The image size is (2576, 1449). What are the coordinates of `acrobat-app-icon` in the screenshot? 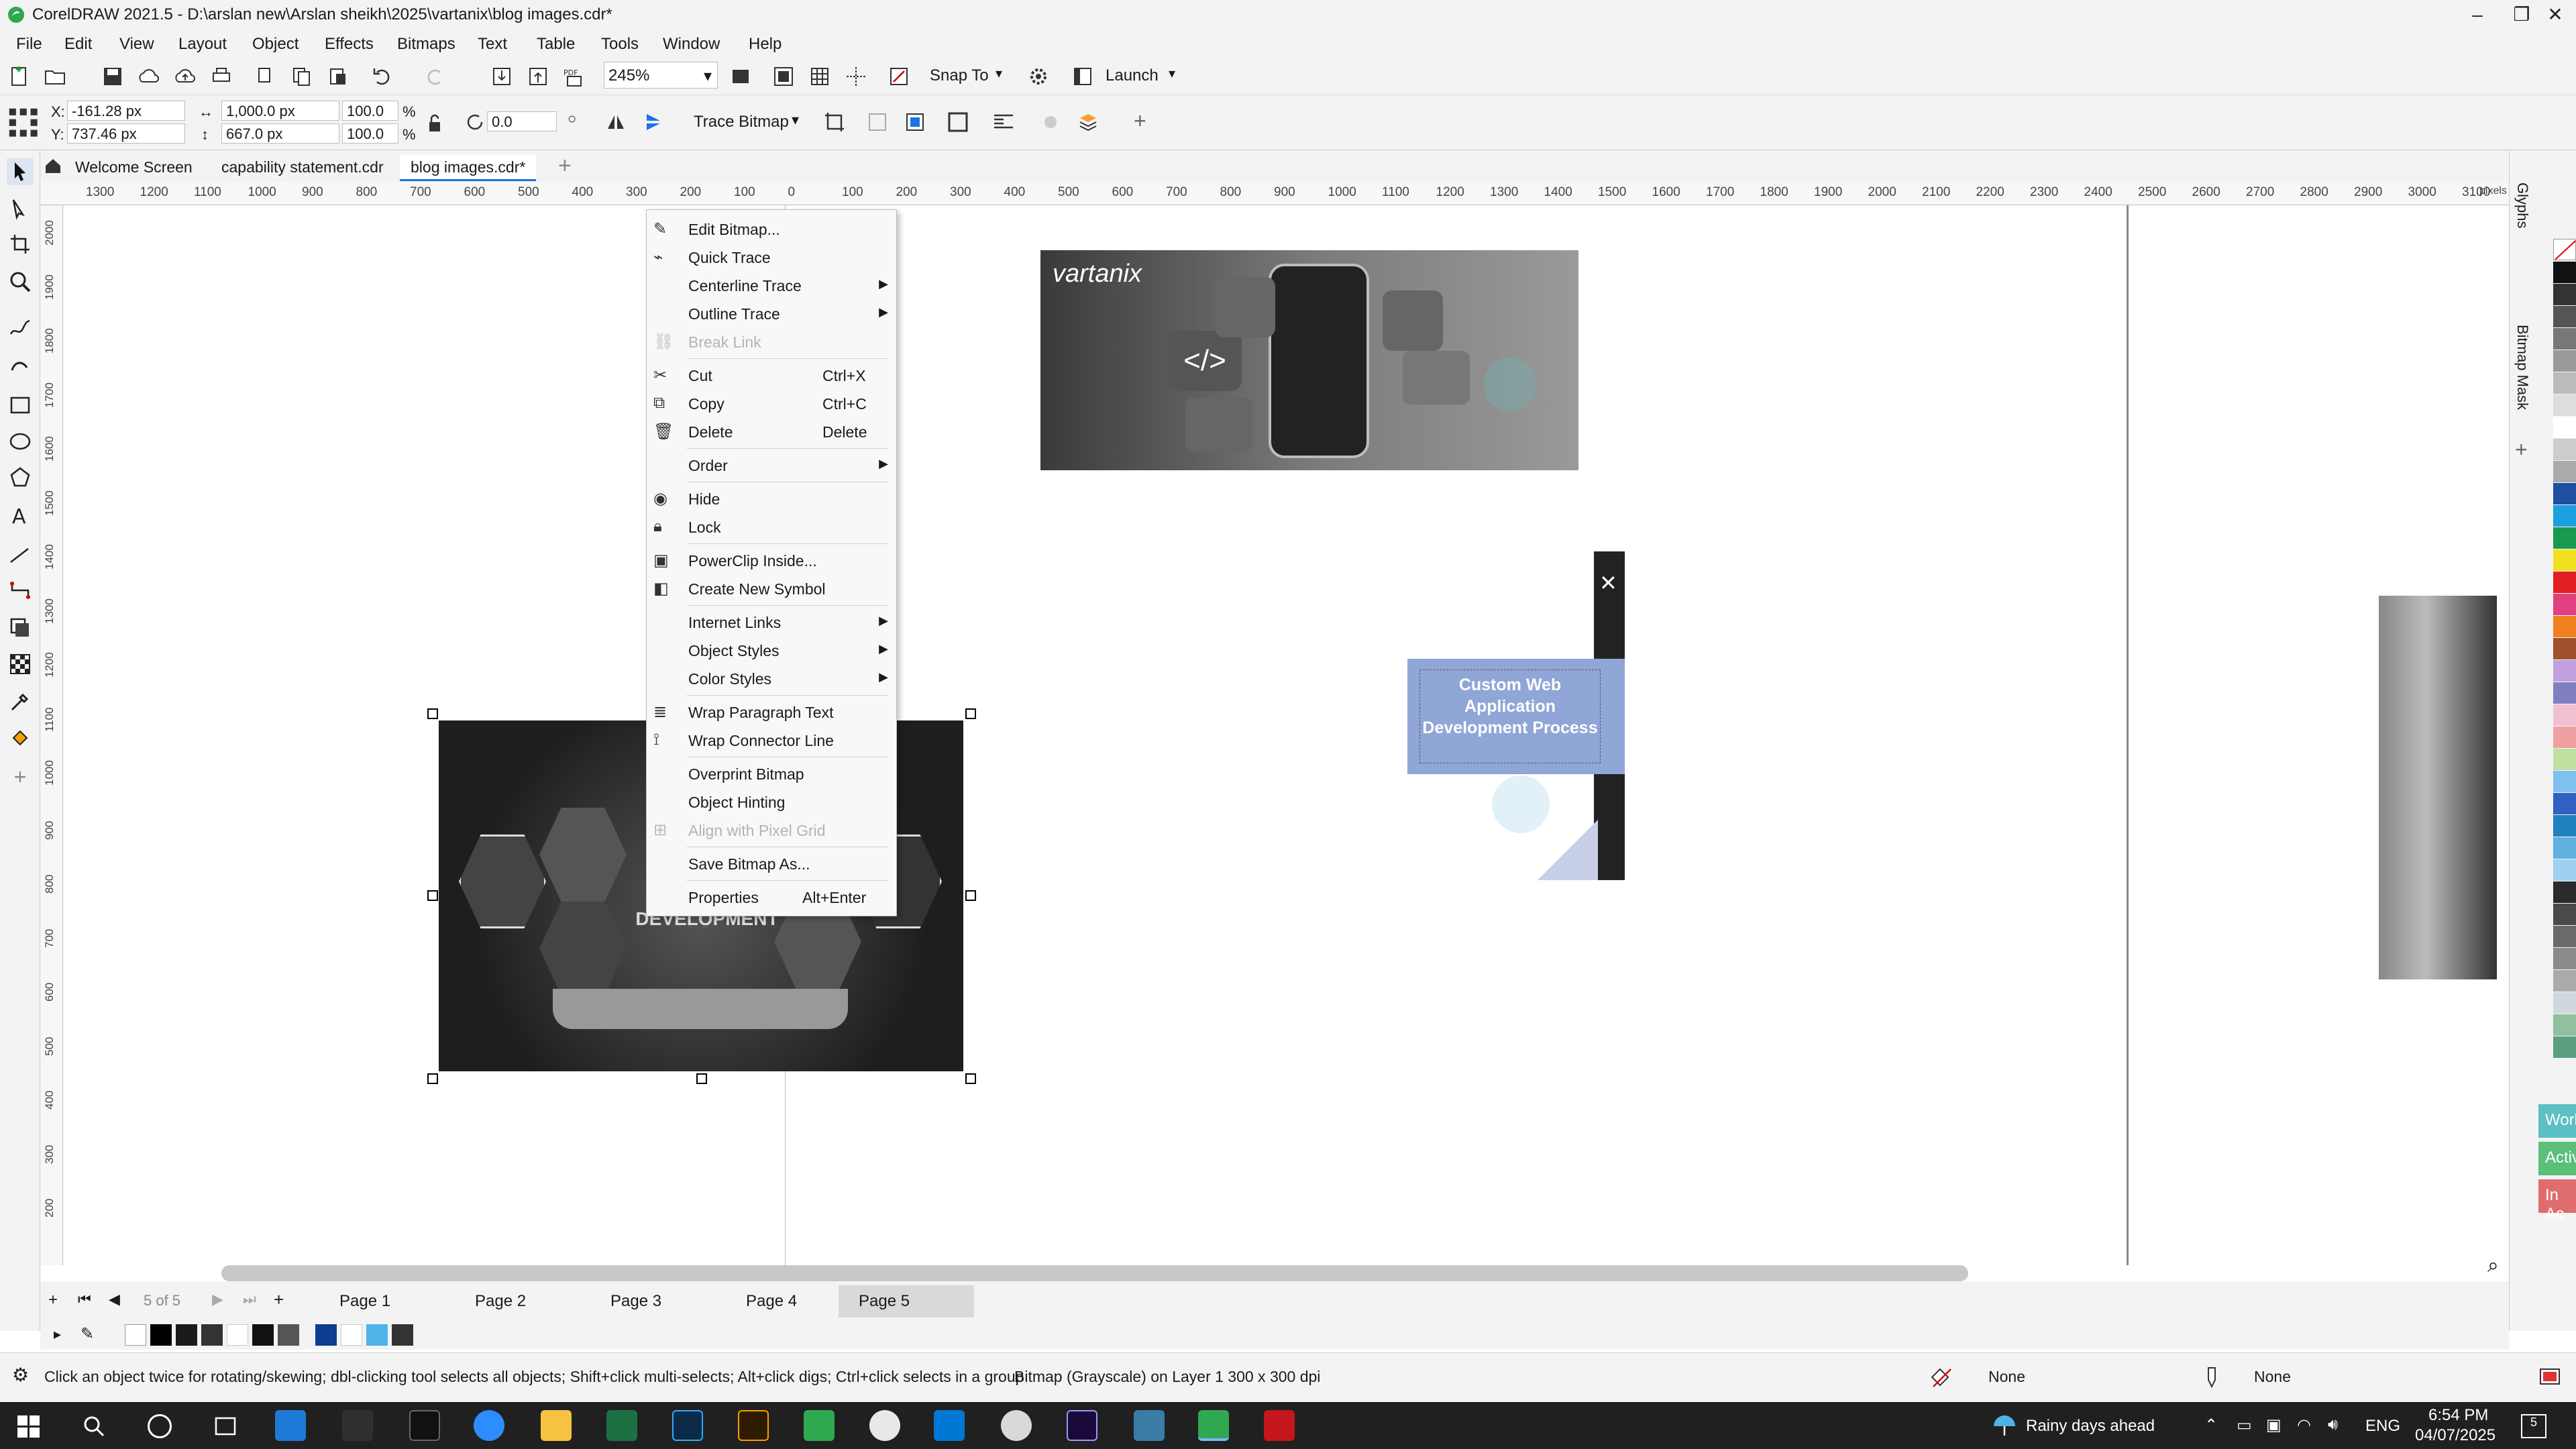 It's located at (1279, 1425).